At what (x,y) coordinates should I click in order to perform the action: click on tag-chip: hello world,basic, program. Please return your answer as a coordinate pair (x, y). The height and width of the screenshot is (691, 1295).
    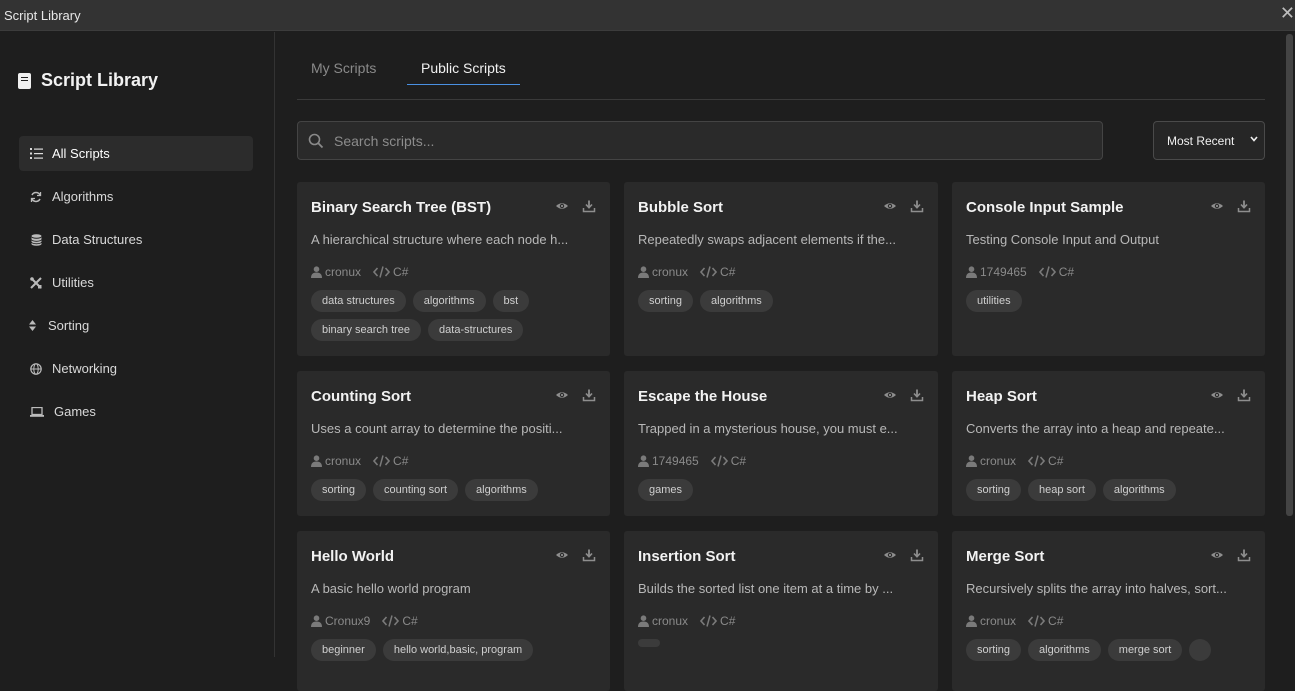
    Looking at the image, I should click on (458, 650).